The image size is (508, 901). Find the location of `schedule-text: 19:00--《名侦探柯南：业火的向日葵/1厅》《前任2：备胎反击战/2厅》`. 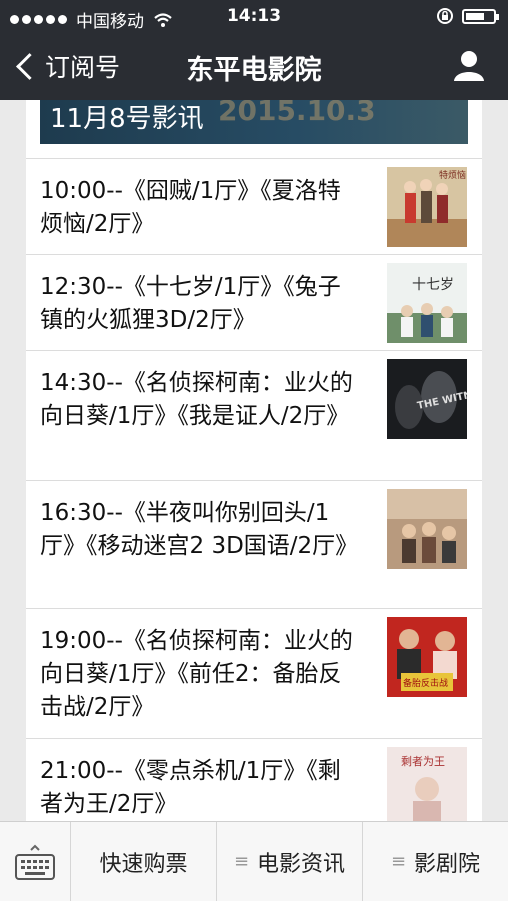

schedule-text: 19:00--《名侦探柯南：业火的向日葵/1厅》《前任2：备胎反击战/2厅》 is located at coordinates (196, 674).